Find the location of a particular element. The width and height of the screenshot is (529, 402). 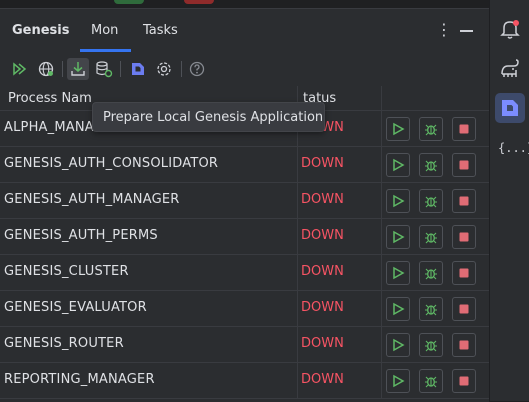

help-icon is located at coordinates (197, 69).